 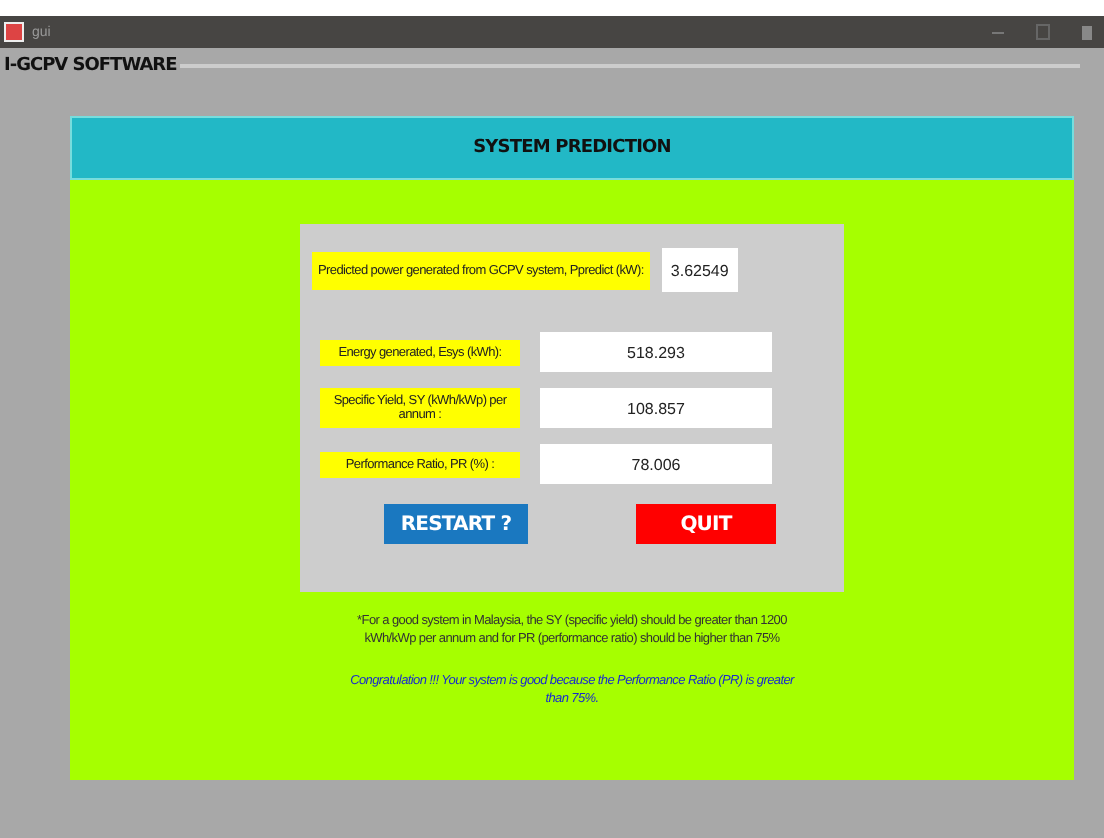 What do you see at coordinates (1043, 32) in the screenshot?
I see `maximize-icon` at bounding box center [1043, 32].